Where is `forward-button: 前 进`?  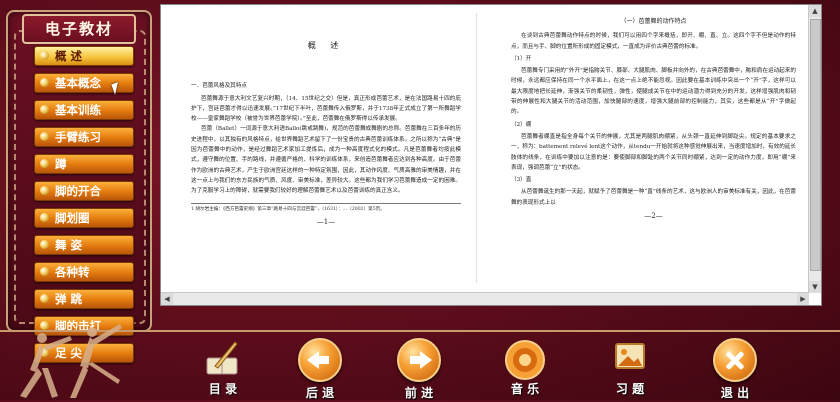 forward-button: 前 进 is located at coordinates (419, 369).